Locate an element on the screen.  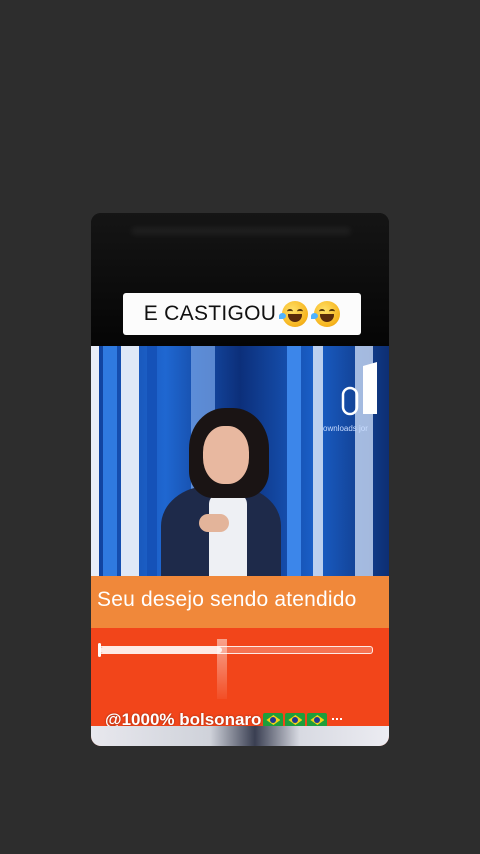
progress-knob is located at coordinates (222, 669).